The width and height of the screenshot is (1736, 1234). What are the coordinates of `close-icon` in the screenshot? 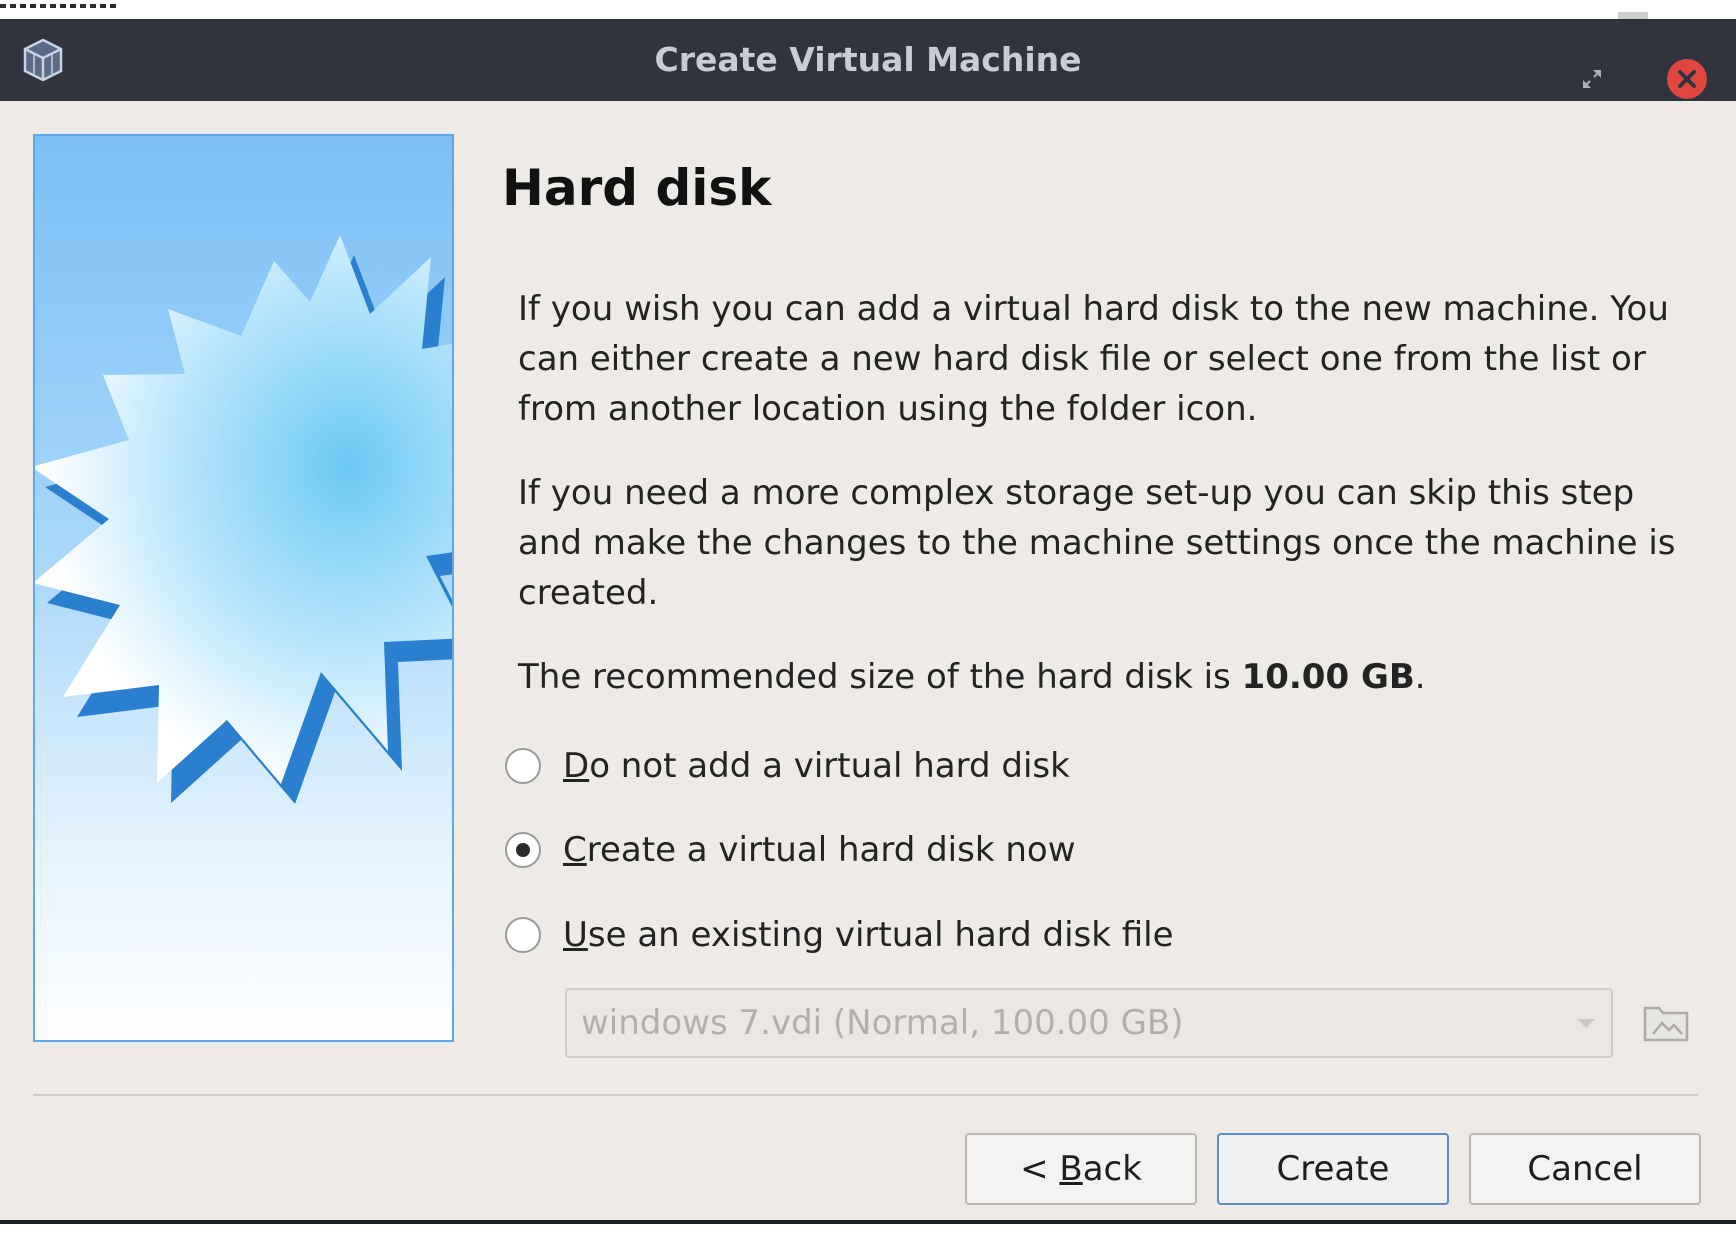 It's located at (1687, 79).